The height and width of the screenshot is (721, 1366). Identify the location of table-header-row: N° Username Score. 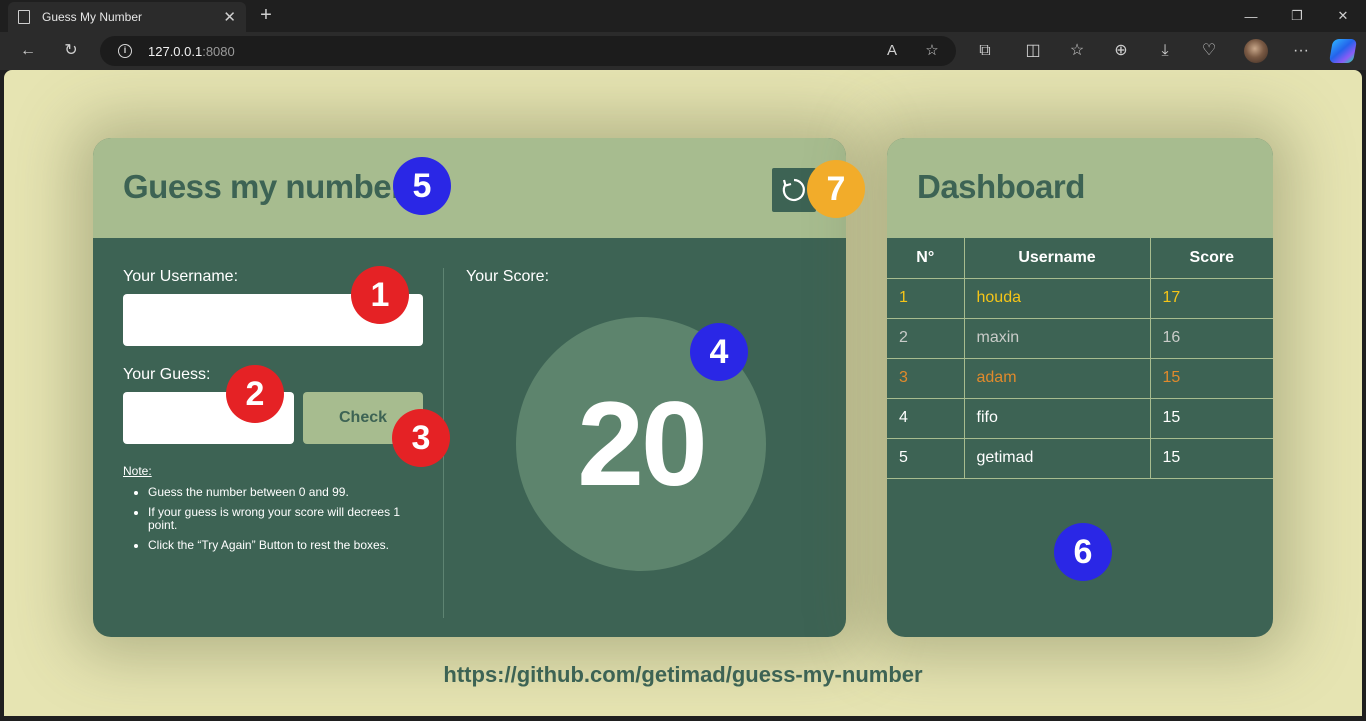
(1080, 258).